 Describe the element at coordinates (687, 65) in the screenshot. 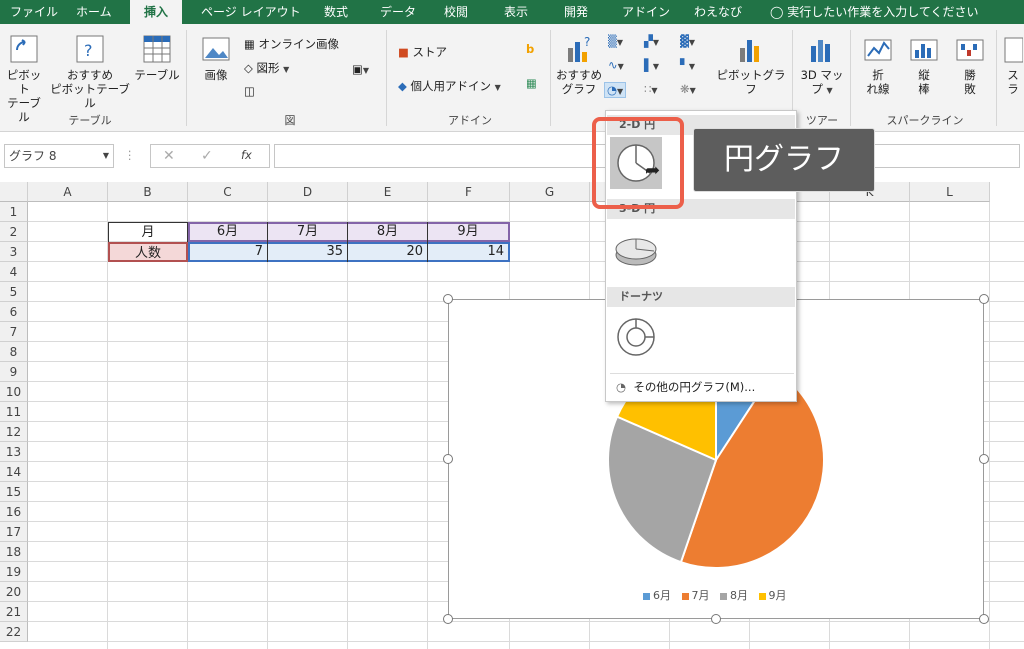

I see `combo-chart-button: ▘▼` at that location.